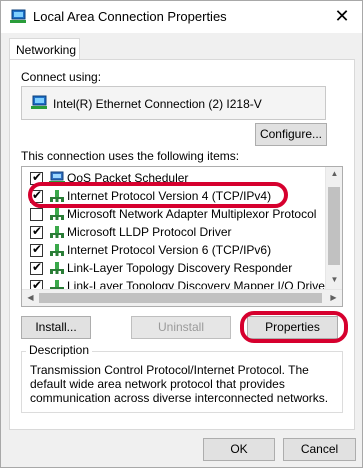 This screenshot has height=468, width=363. Describe the element at coordinates (36, 214) in the screenshot. I see `item-checkbox` at that location.